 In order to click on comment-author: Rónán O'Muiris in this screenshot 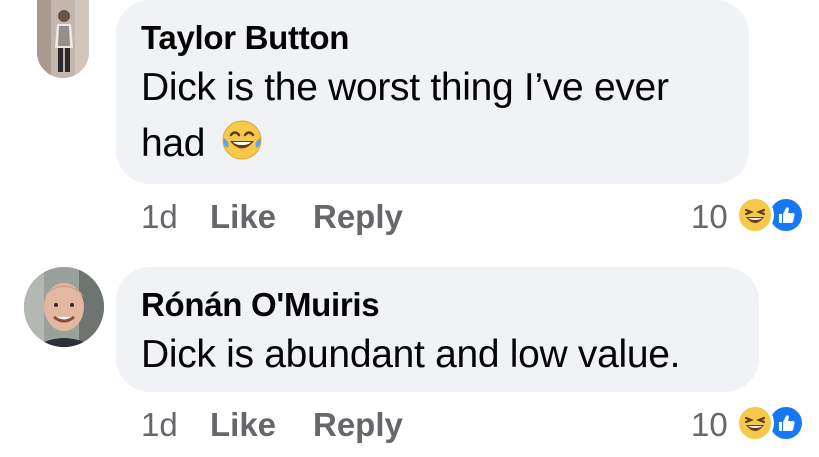, I will do `click(260, 305)`.